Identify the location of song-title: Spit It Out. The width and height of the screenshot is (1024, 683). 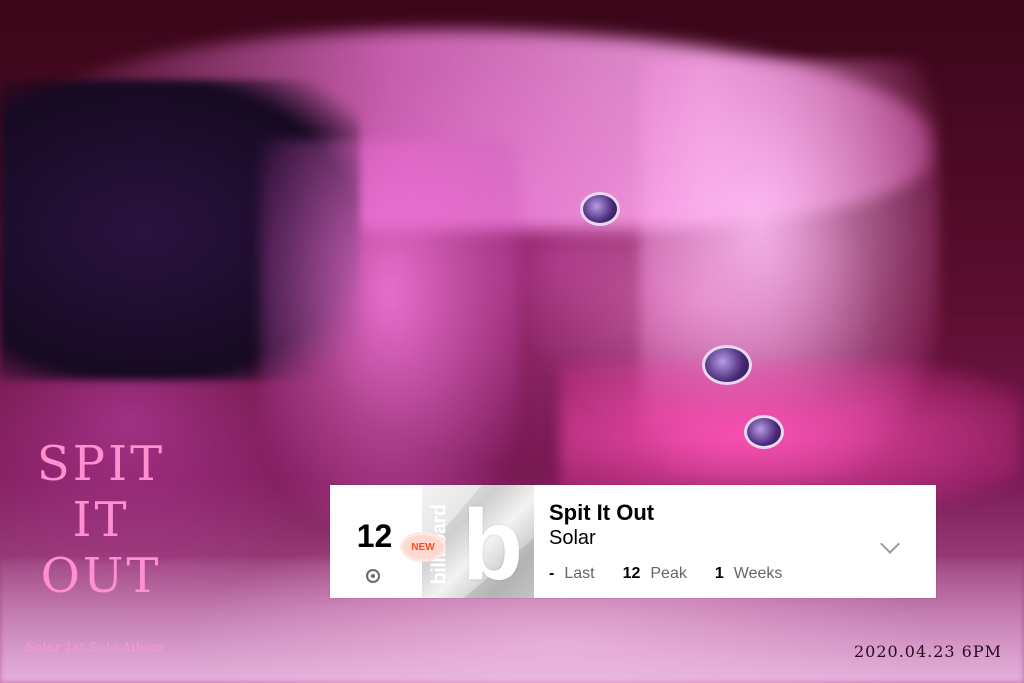
(602, 512).